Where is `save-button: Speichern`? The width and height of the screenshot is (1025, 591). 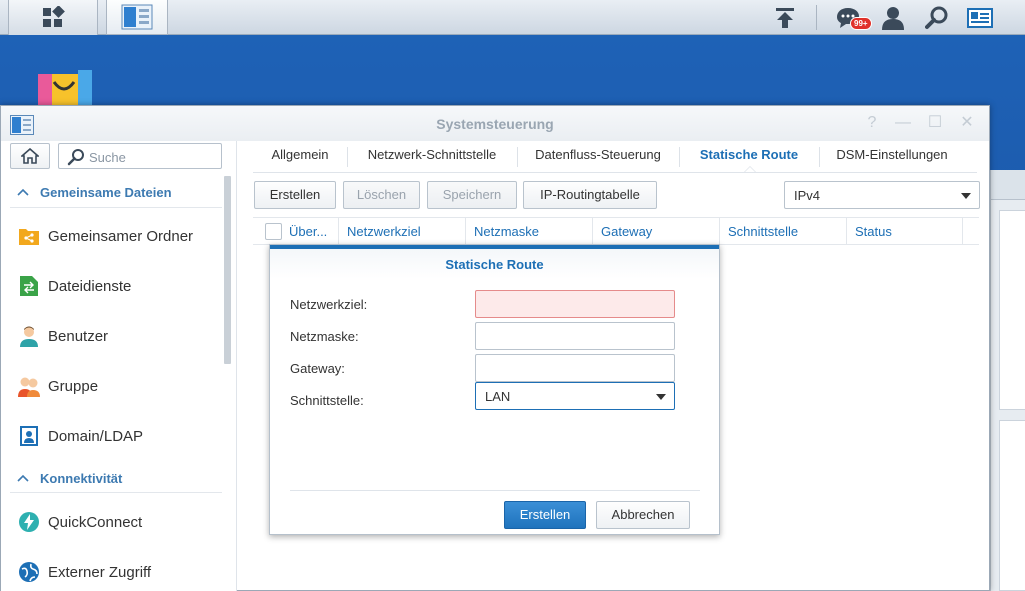 save-button: Speichern is located at coordinates (472, 195).